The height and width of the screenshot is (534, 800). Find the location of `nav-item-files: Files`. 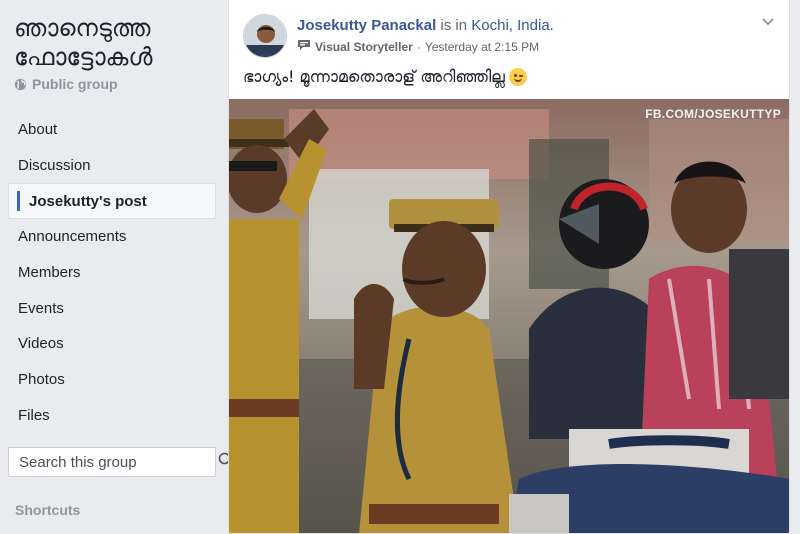

nav-item-files: Files is located at coordinates (112, 416).